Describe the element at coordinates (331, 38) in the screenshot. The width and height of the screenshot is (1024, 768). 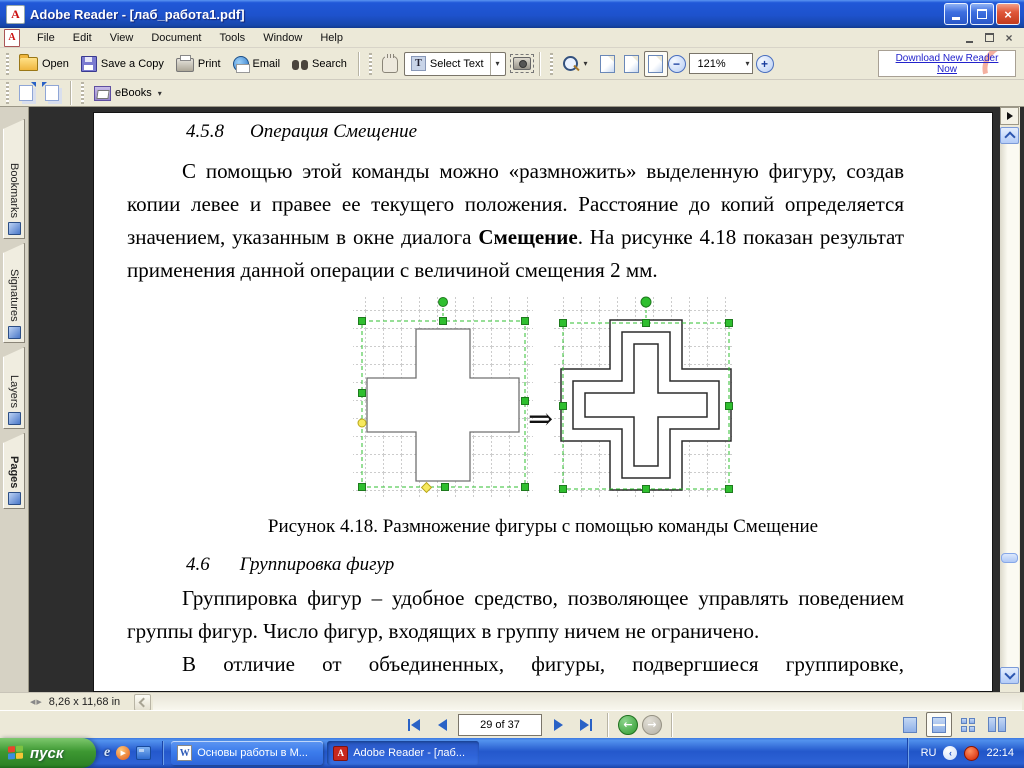
I see `menu-help: Help` at that location.